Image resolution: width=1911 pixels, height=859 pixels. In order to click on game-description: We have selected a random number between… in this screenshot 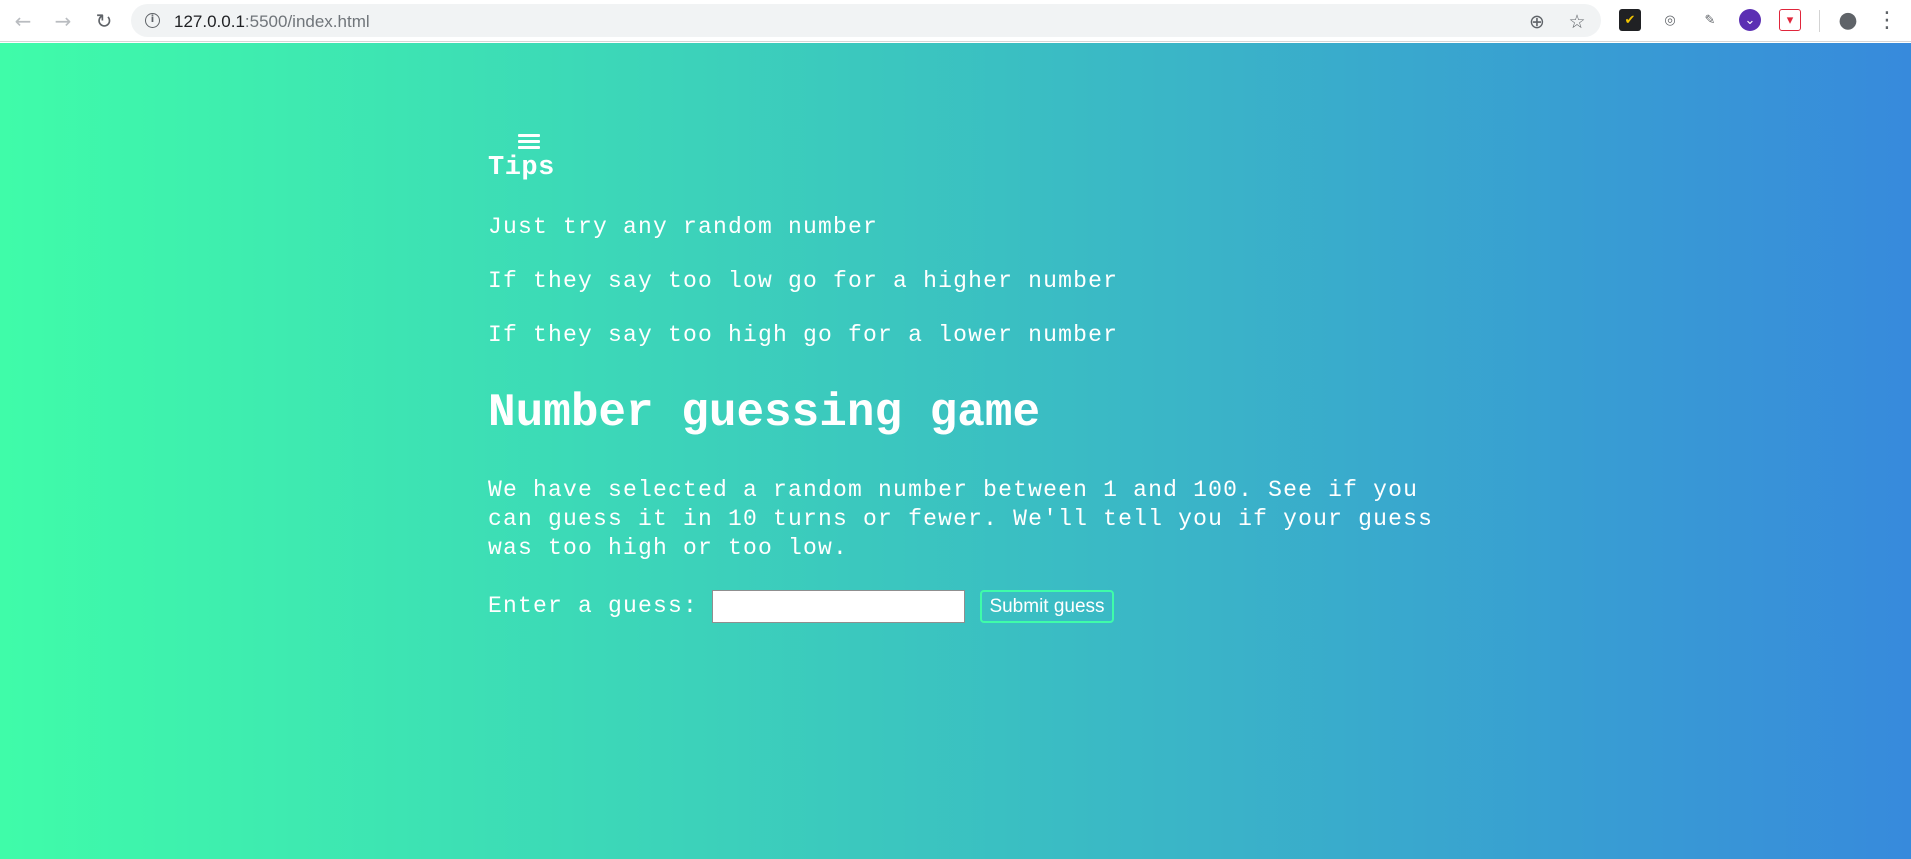, I will do `click(961, 519)`.